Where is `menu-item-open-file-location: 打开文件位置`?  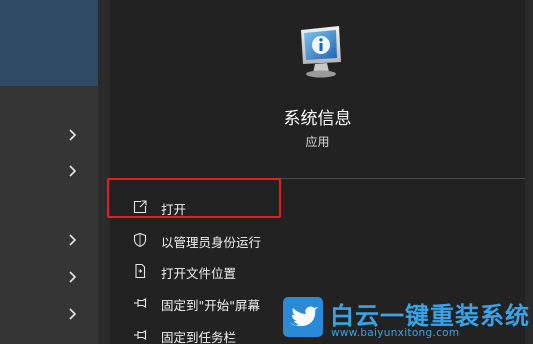 menu-item-open-file-location: 打开文件位置 is located at coordinates (317, 271).